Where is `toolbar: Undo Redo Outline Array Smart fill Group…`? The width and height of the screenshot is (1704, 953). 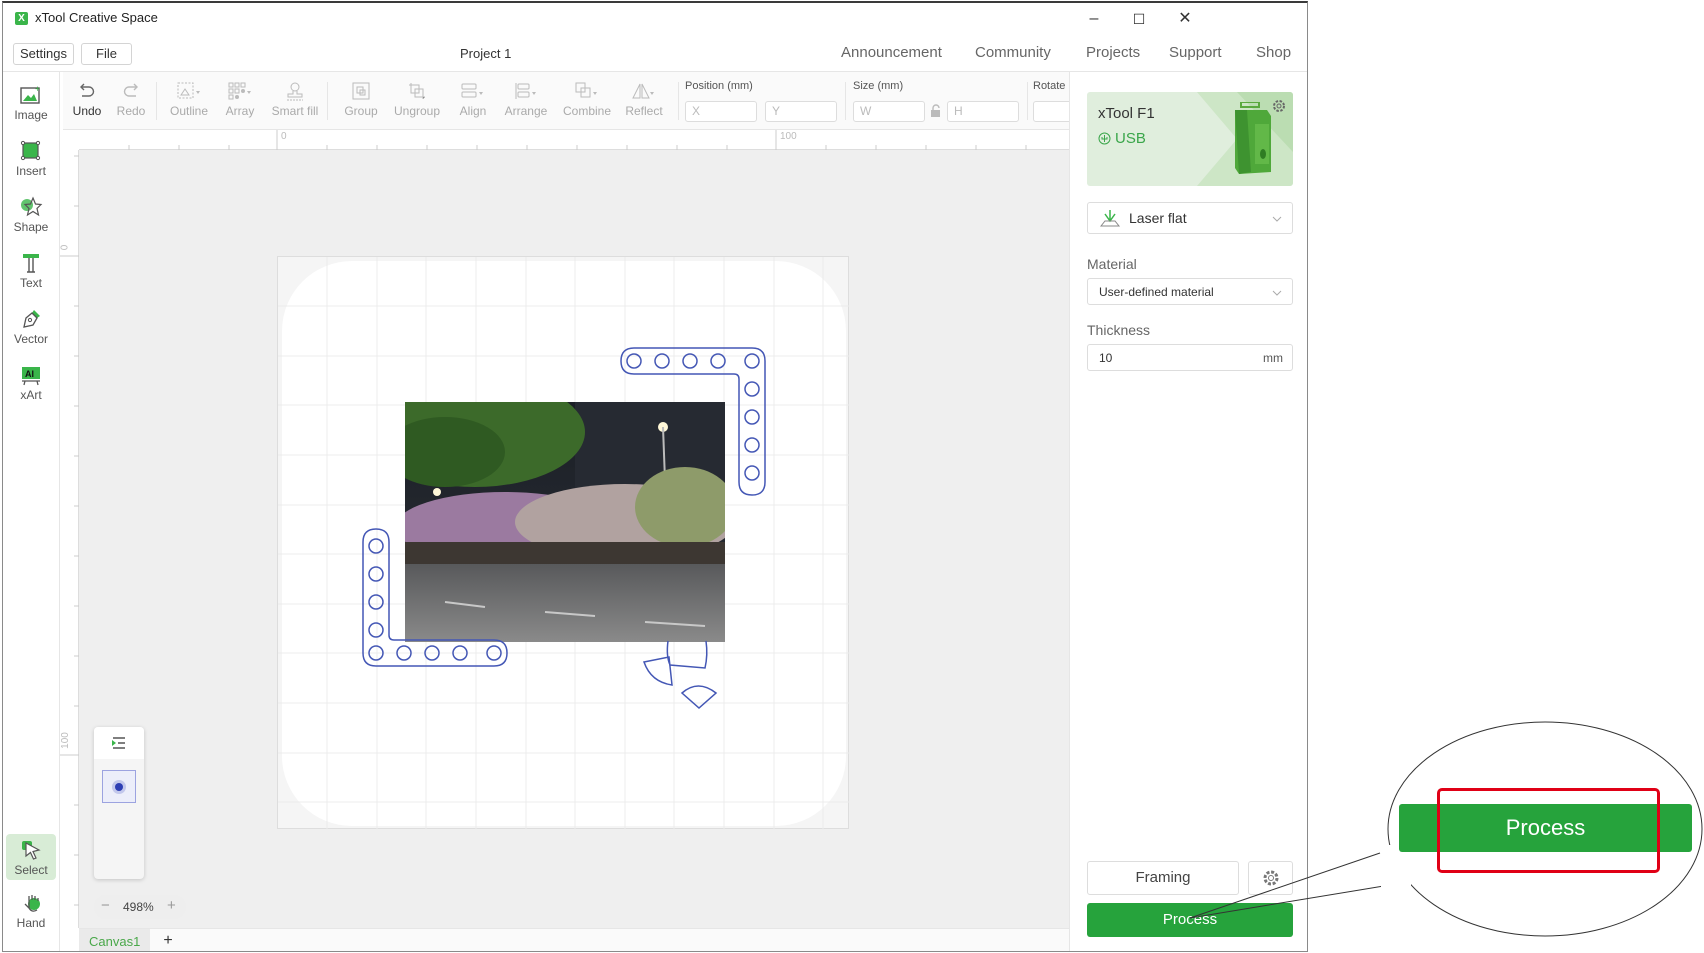
toolbar: Undo Redo Outline Array Smart fill Group… is located at coordinates (568, 101).